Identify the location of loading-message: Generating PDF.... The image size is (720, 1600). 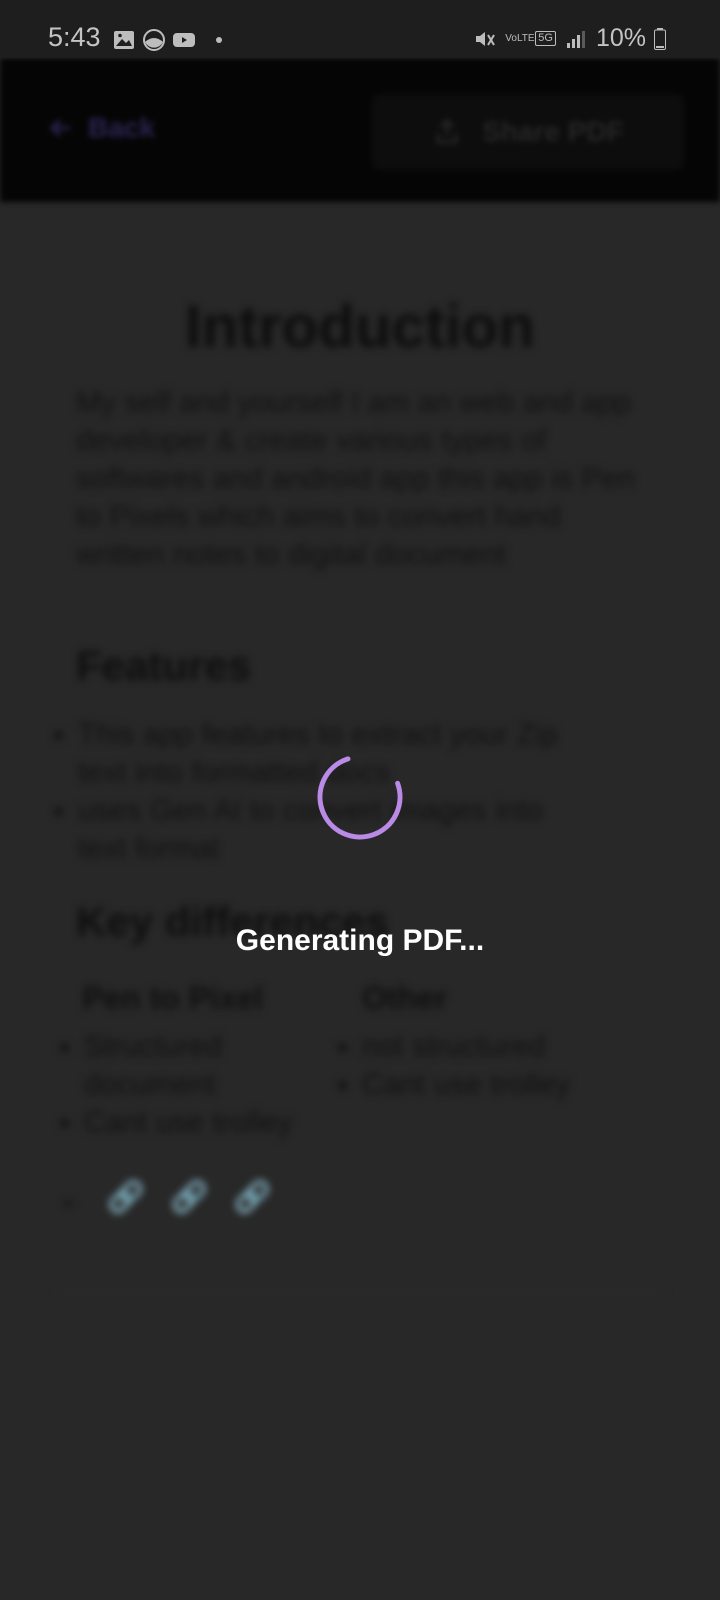
(360, 940).